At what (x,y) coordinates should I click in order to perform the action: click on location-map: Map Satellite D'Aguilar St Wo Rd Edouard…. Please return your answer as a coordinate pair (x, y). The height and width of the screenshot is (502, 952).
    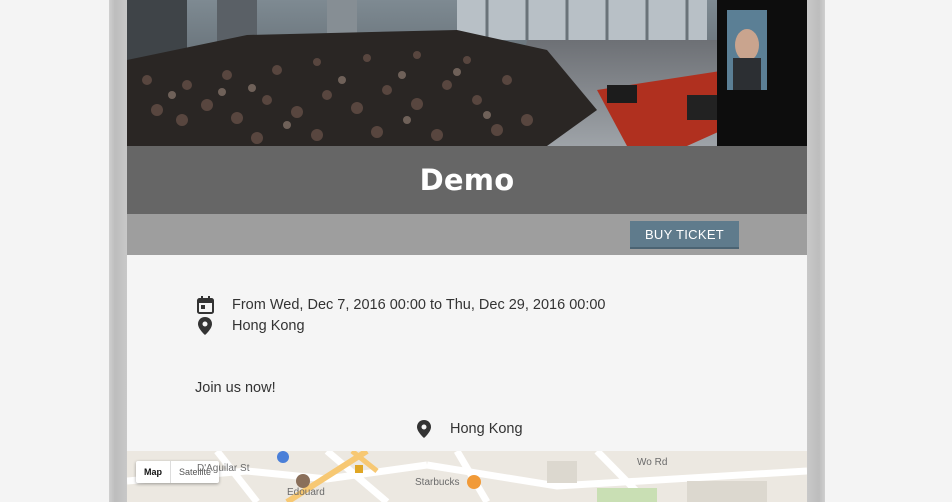
    Looking at the image, I should click on (467, 476).